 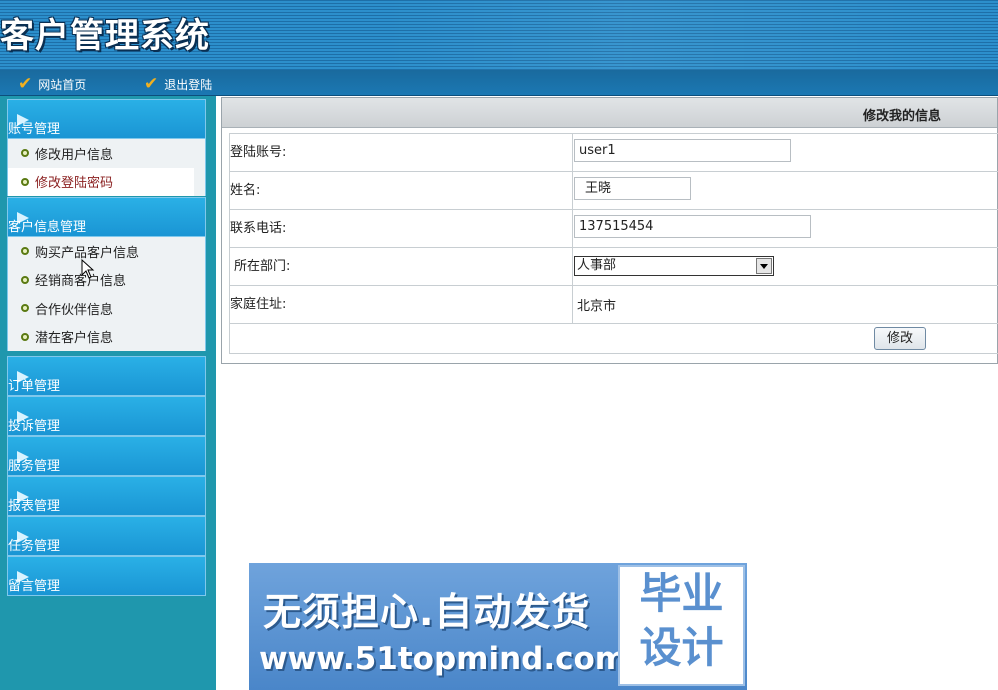 I want to click on ad-badge-line2: 设计, so click(x=681, y=647).